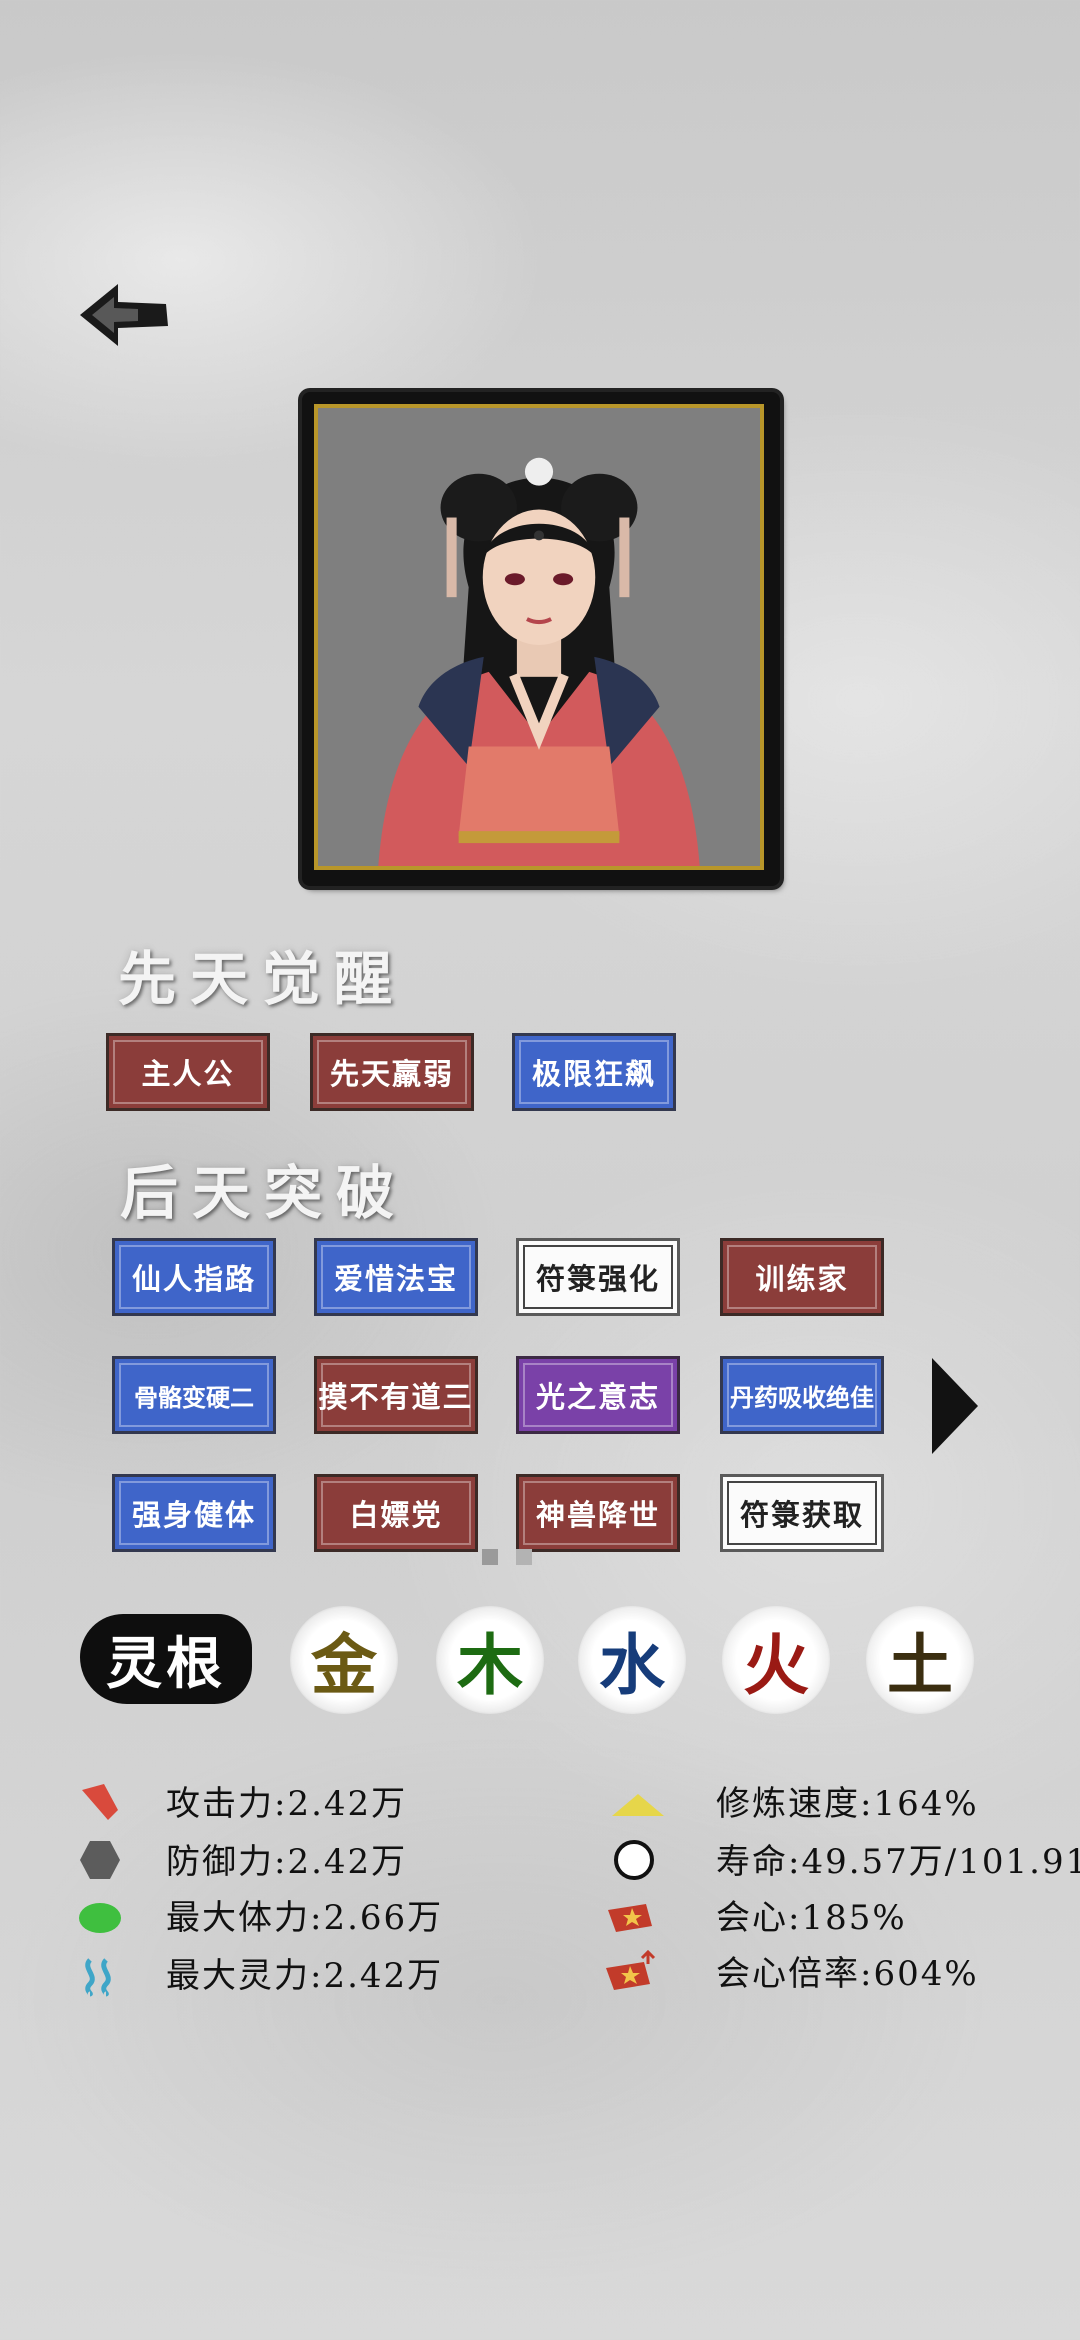 The width and height of the screenshot is (1080, 2340). What do you see at coordinates (847, 1974) in the screenshot?
I see `stat-crit-multiplier: 会心倍率:604%` at bounding box center [847, 1974].